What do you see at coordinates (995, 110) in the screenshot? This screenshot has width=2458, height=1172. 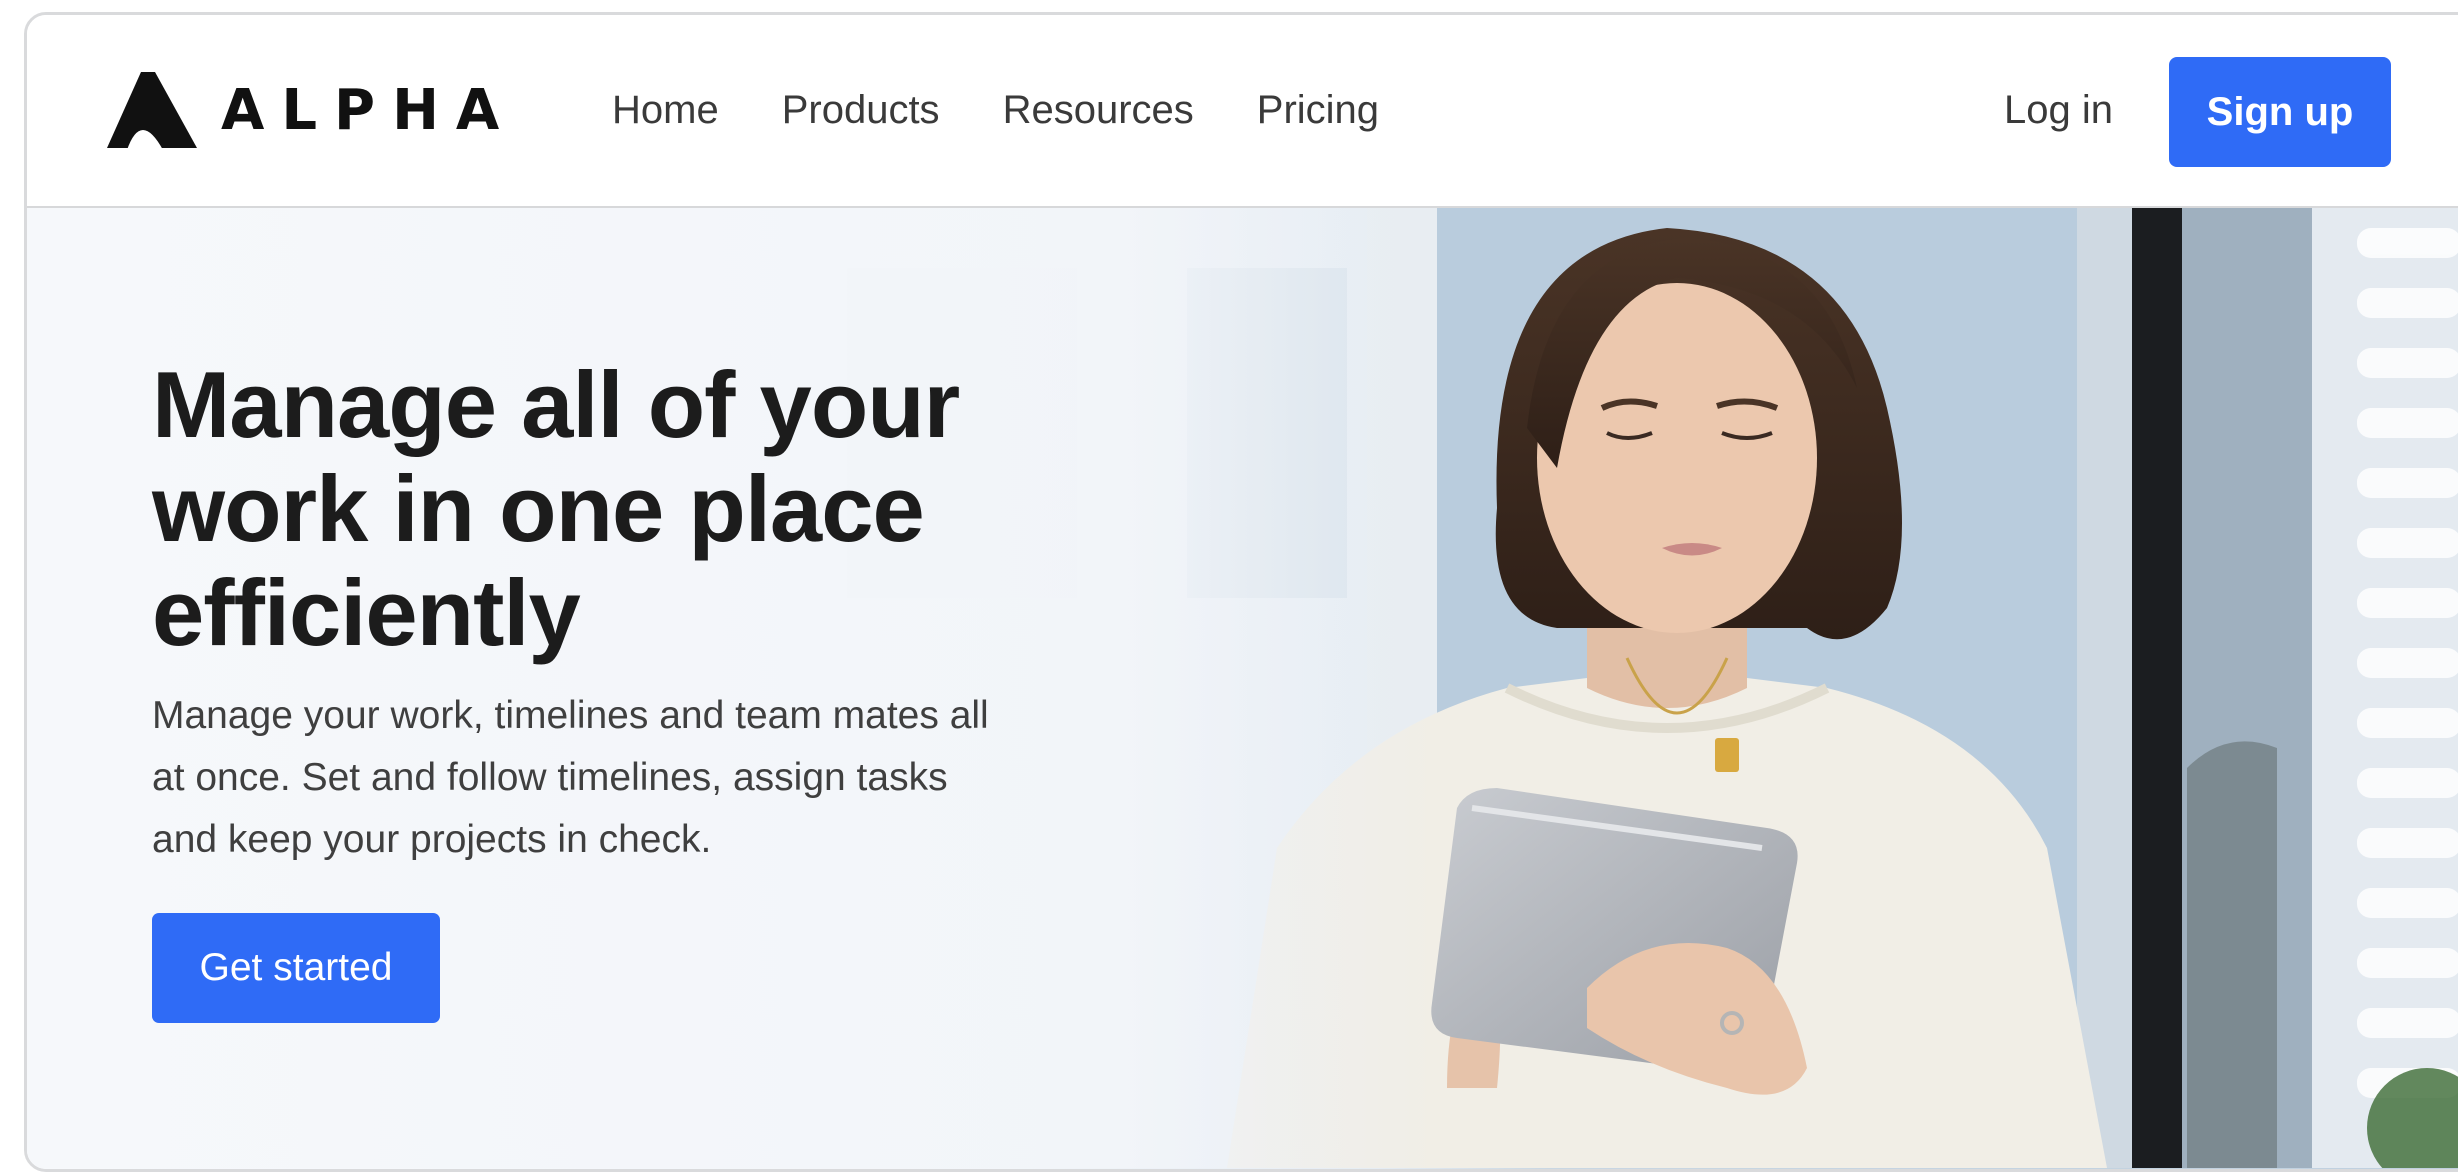 I see `main-nav: Home Products Resources Pricing` at bounding box center [995, 110].